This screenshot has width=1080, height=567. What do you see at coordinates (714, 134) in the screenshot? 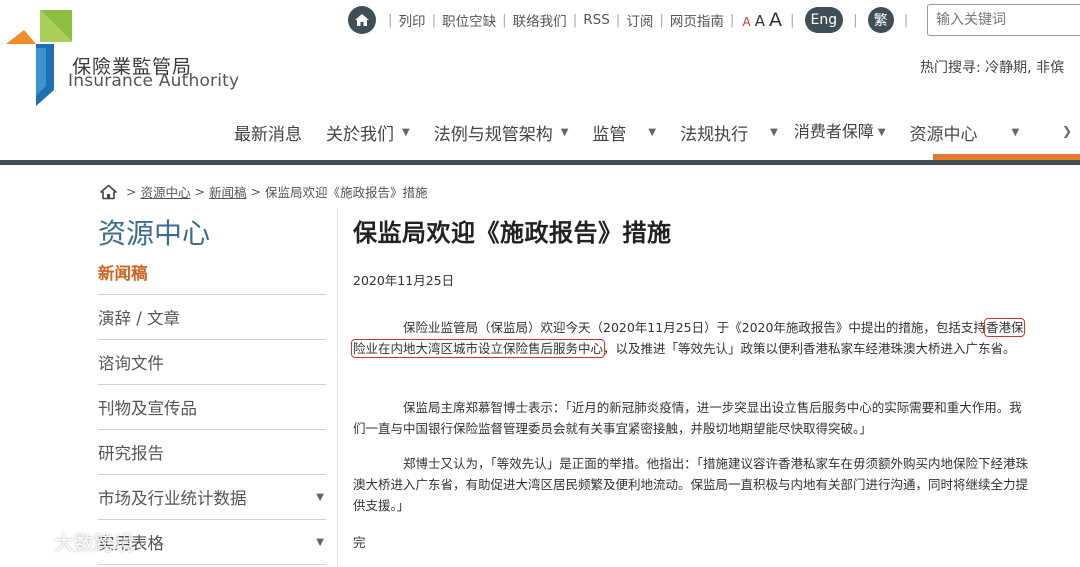
I see `nav-label: 法规执行` at bounding box center [714, 134].